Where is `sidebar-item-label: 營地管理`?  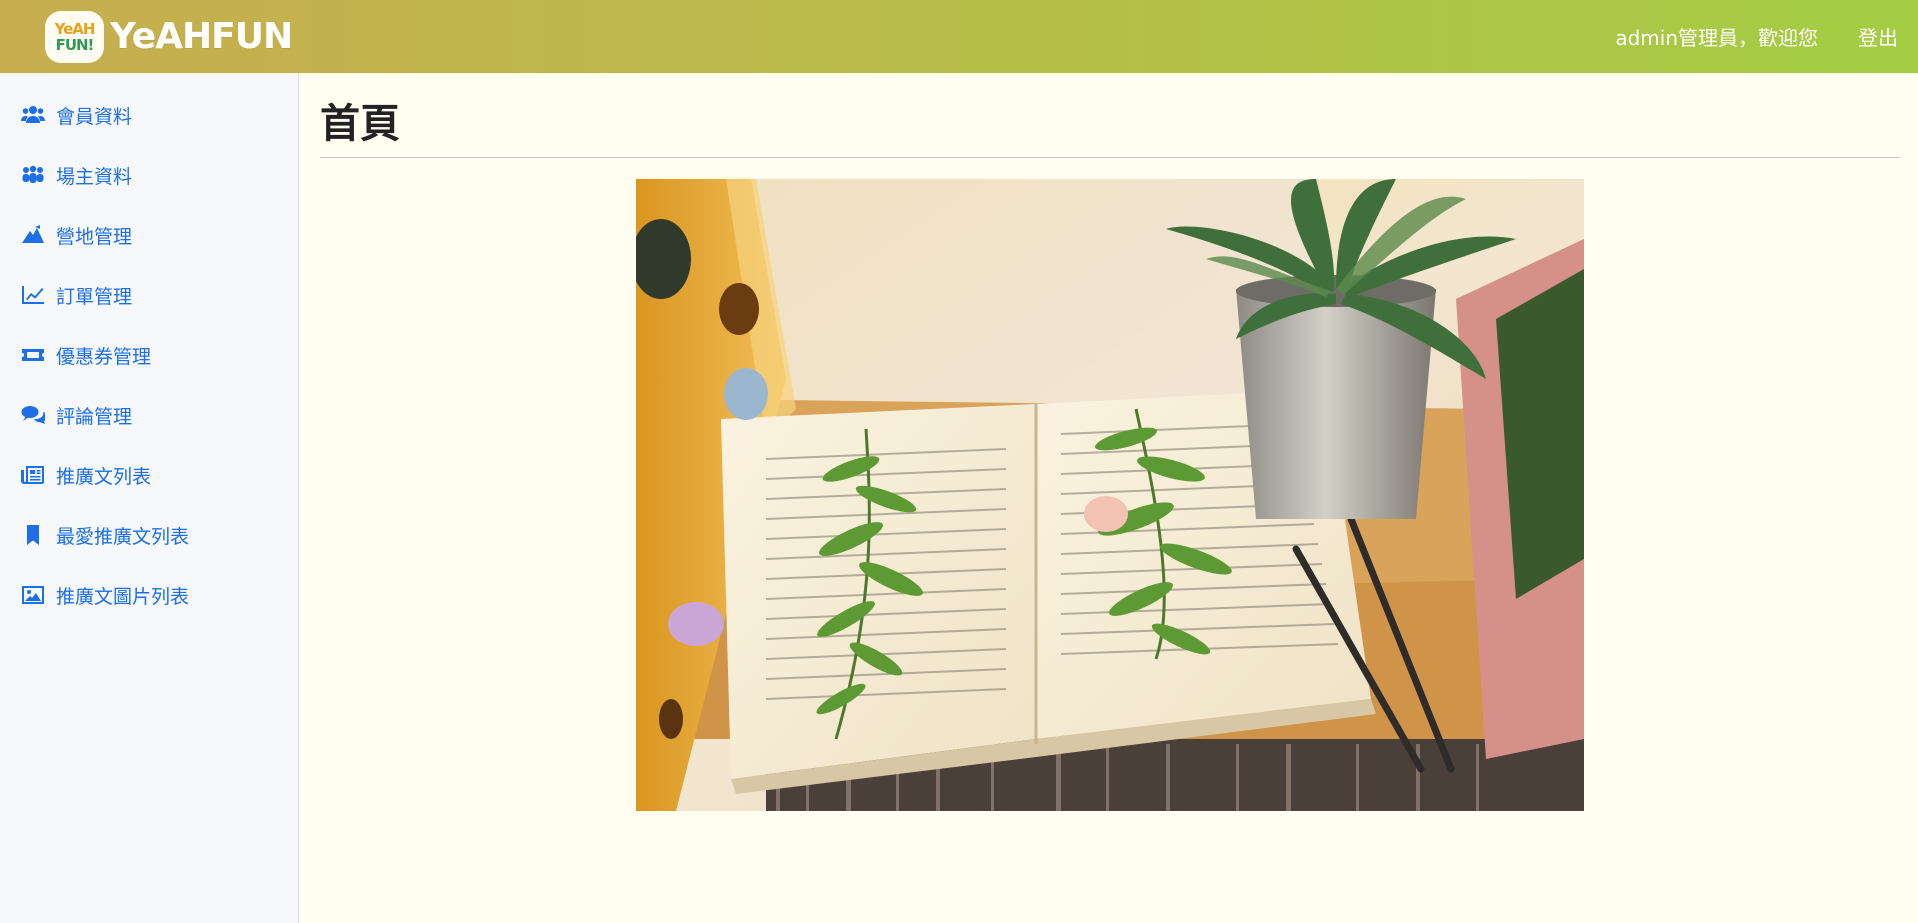
sidebar-item-label: 營地管理 is located at coordinates (94, 236).